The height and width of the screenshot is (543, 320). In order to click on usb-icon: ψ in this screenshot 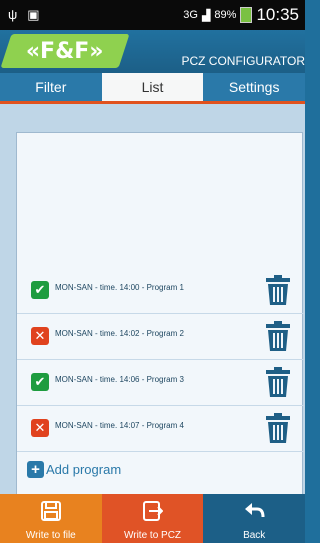, I will do `click(13, 14)`.